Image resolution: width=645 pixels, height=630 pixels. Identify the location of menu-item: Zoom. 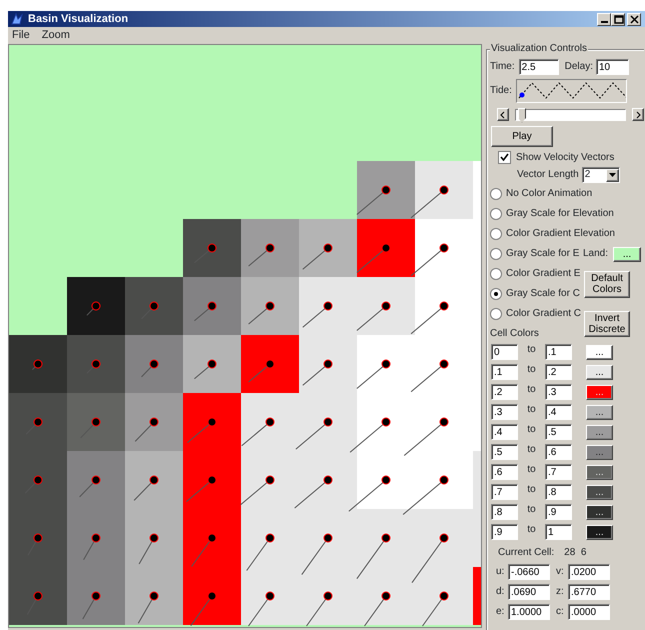
(56, 35).